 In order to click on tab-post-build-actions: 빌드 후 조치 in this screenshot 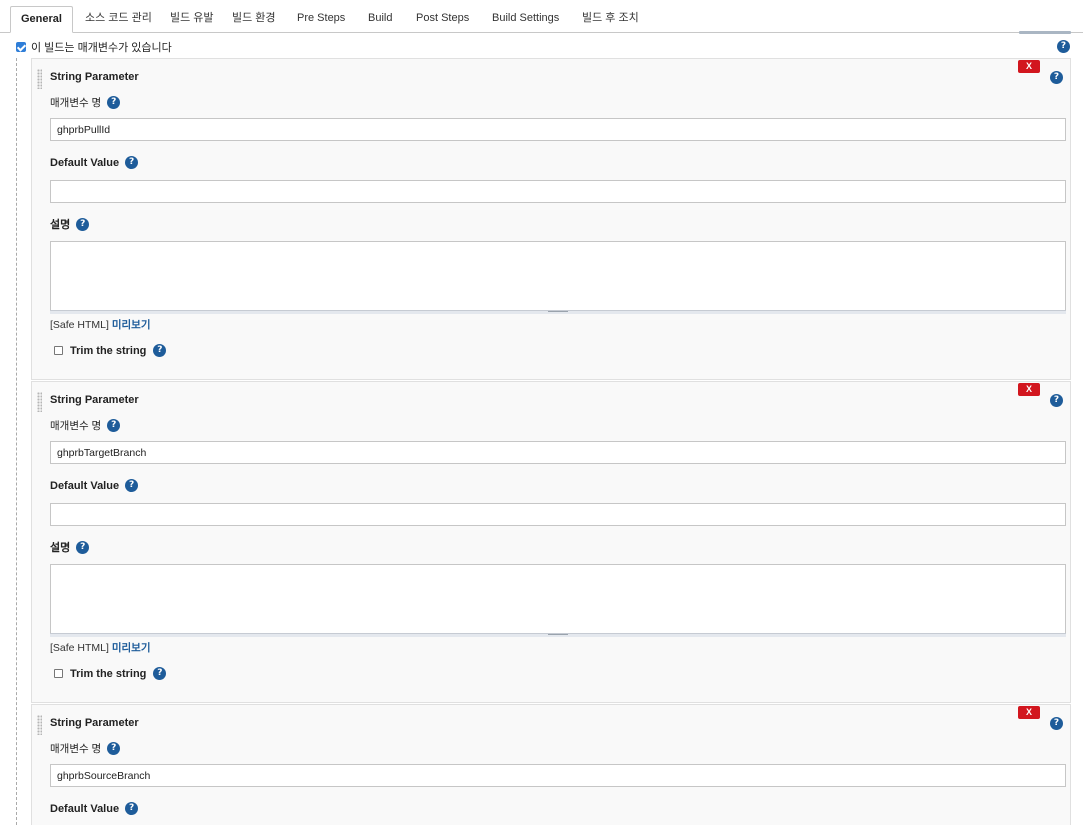, I will do `click(610, 19)`.